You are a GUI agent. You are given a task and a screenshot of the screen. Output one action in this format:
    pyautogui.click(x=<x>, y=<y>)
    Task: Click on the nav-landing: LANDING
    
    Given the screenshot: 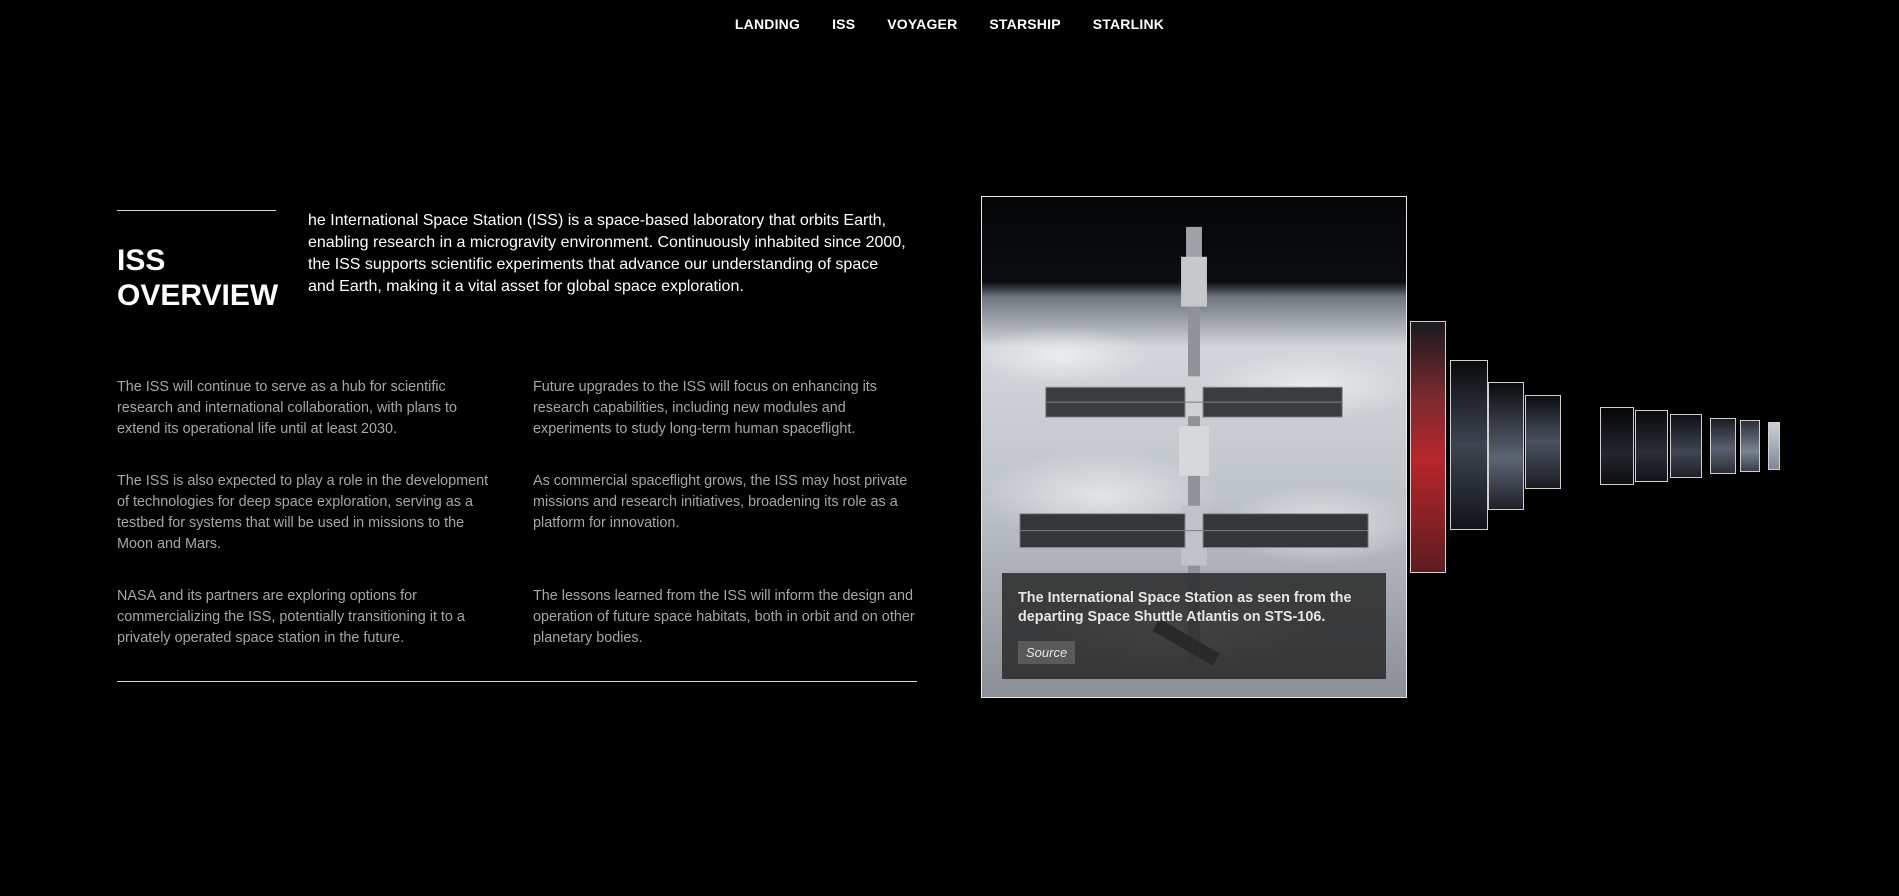 What is the action you would take?
    pyautogui.click(x=767, y=24)
    